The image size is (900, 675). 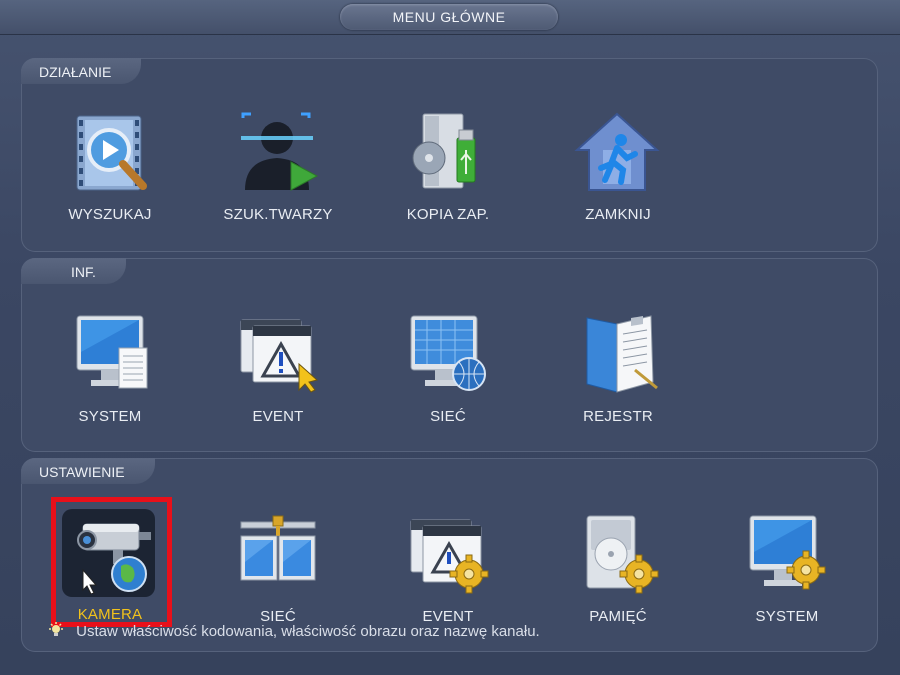 What do you see at coordinates (279, 356) in the screenshot?
I see `event-info-icon` at bounding box center [279, 356].